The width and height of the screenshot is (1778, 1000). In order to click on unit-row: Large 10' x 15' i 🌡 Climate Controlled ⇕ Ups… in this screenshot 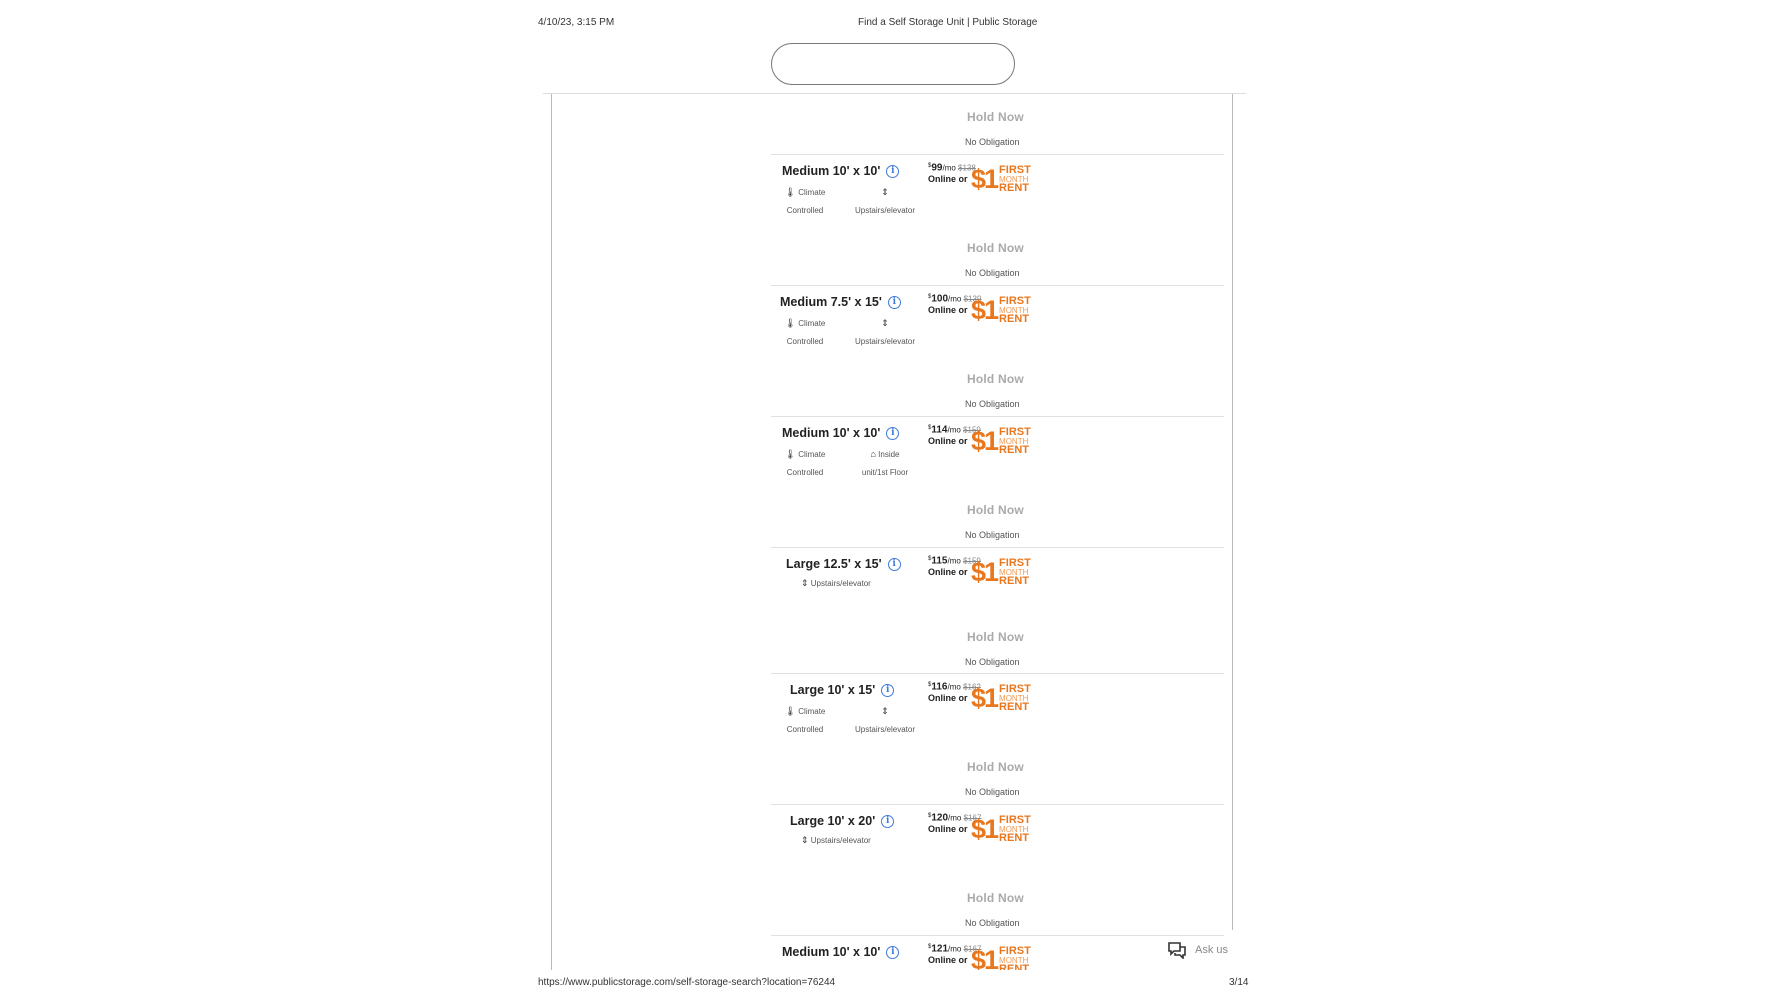, I will do `click(997, 706)`.